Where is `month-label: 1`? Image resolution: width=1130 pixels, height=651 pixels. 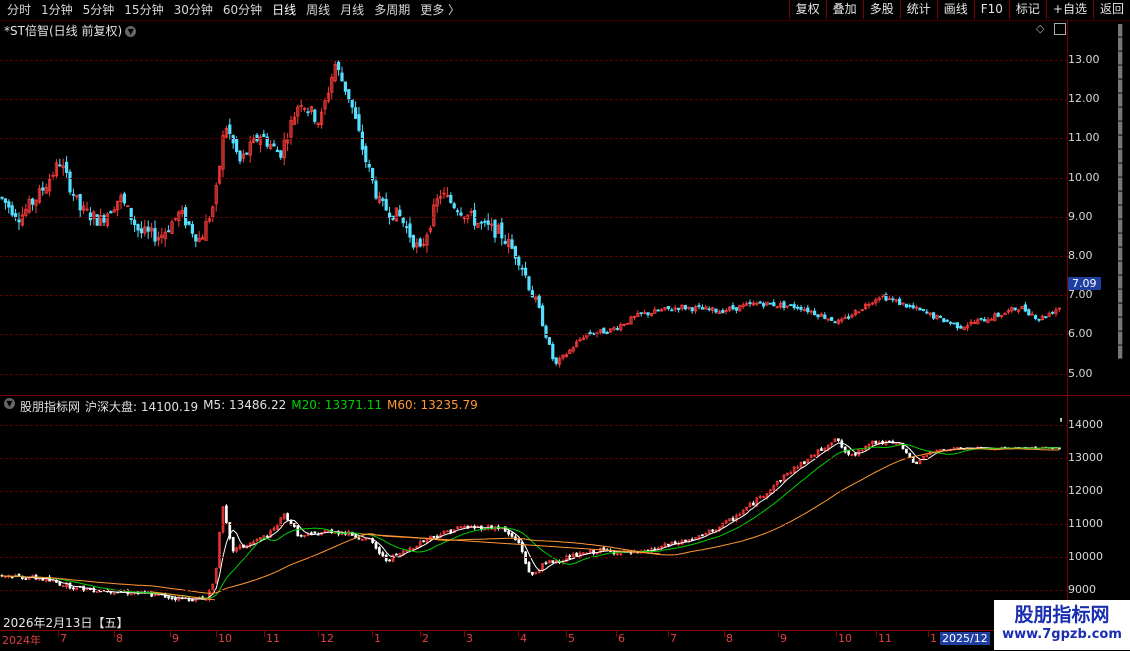 month-label: 1 is located at coordinates (933, 638).